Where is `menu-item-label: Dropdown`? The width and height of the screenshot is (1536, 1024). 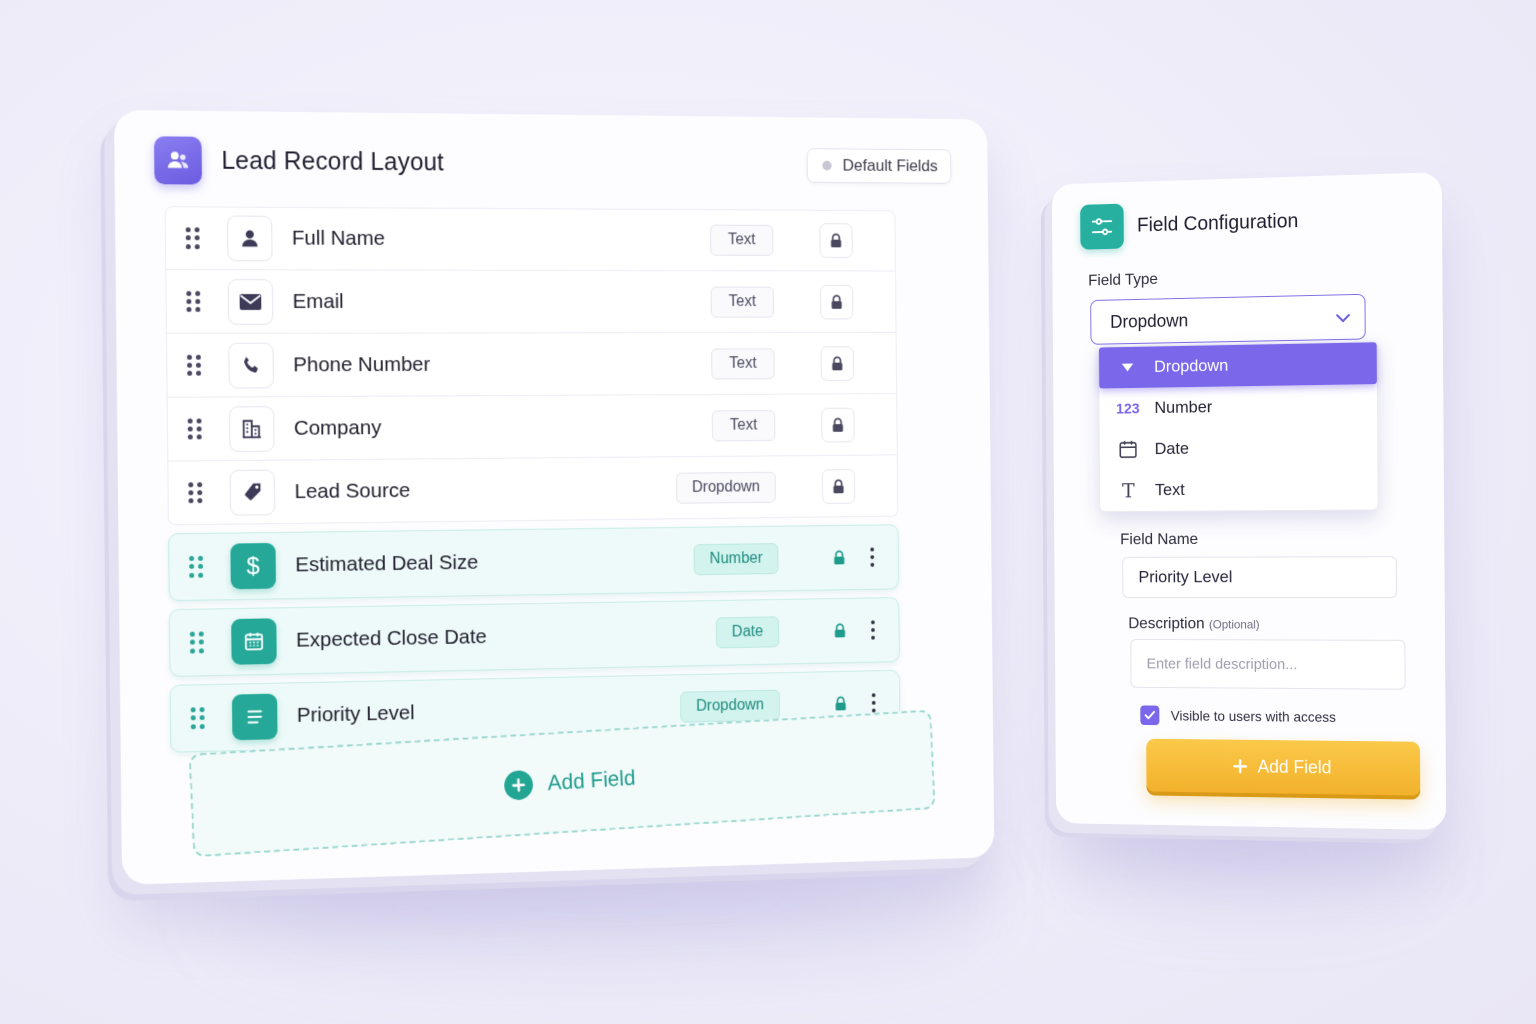 menu-item-label: Dropdown is located at coordinates (1191, 365).